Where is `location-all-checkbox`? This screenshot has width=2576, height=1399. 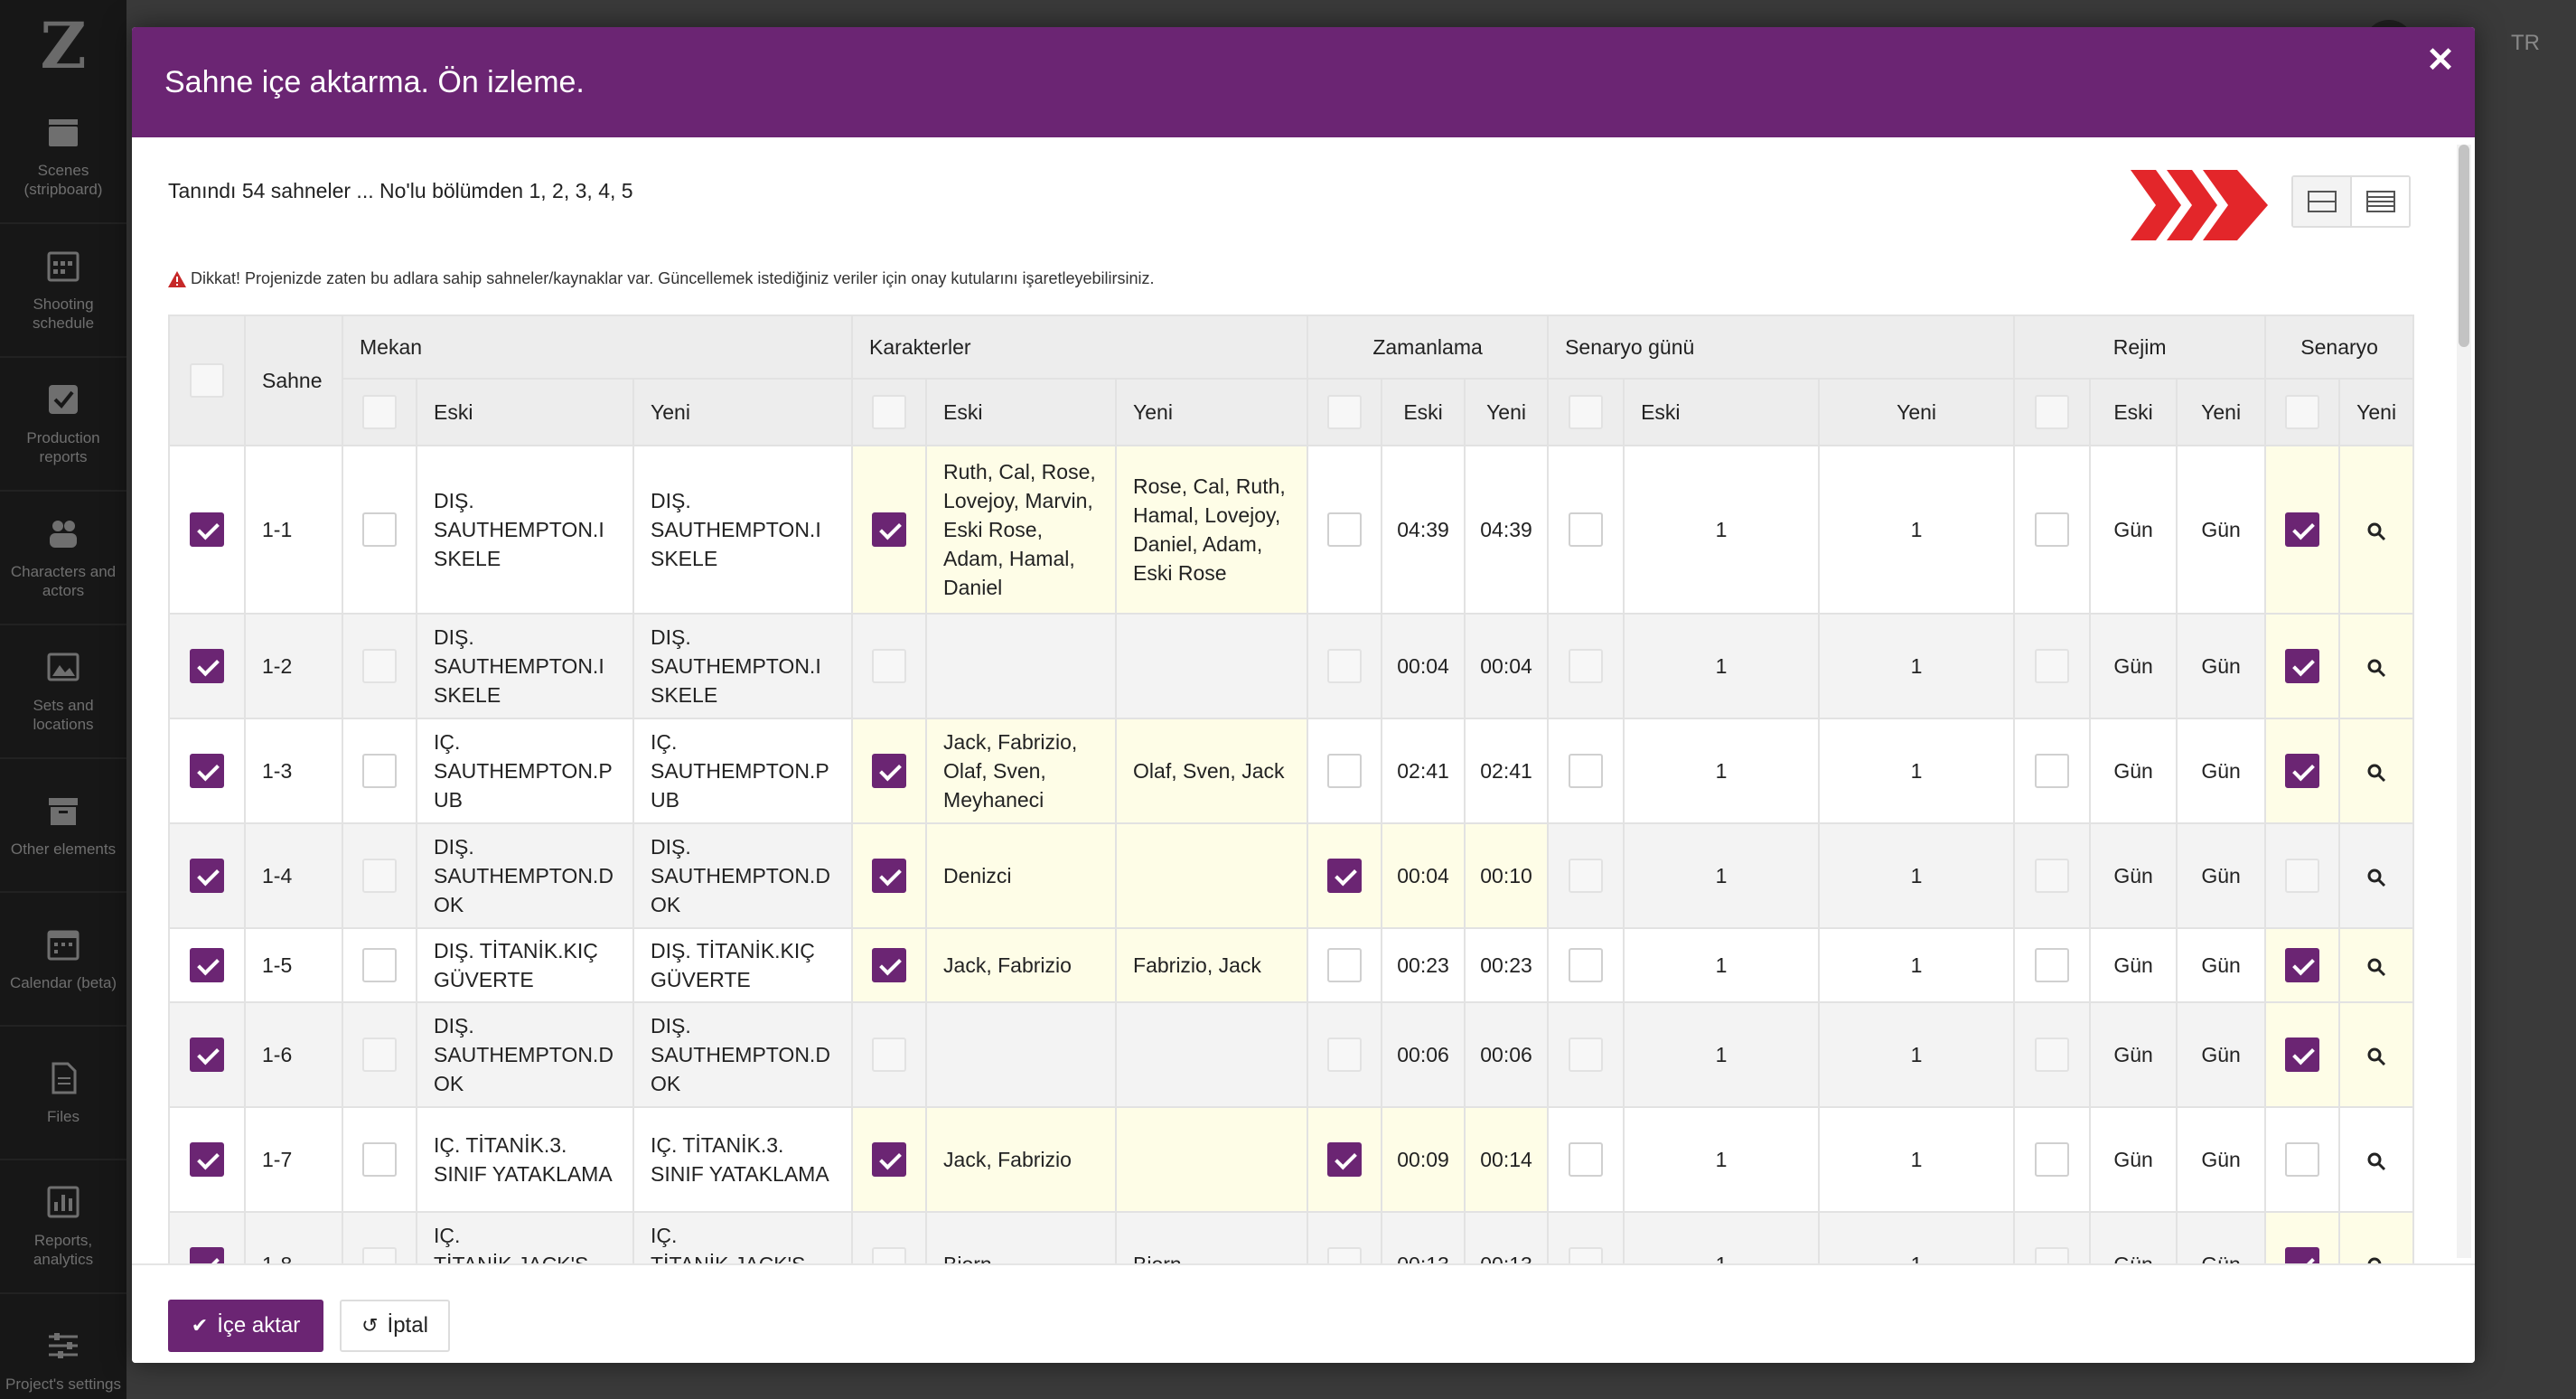 location-all-checkbox is located at coordinates (379, 412).